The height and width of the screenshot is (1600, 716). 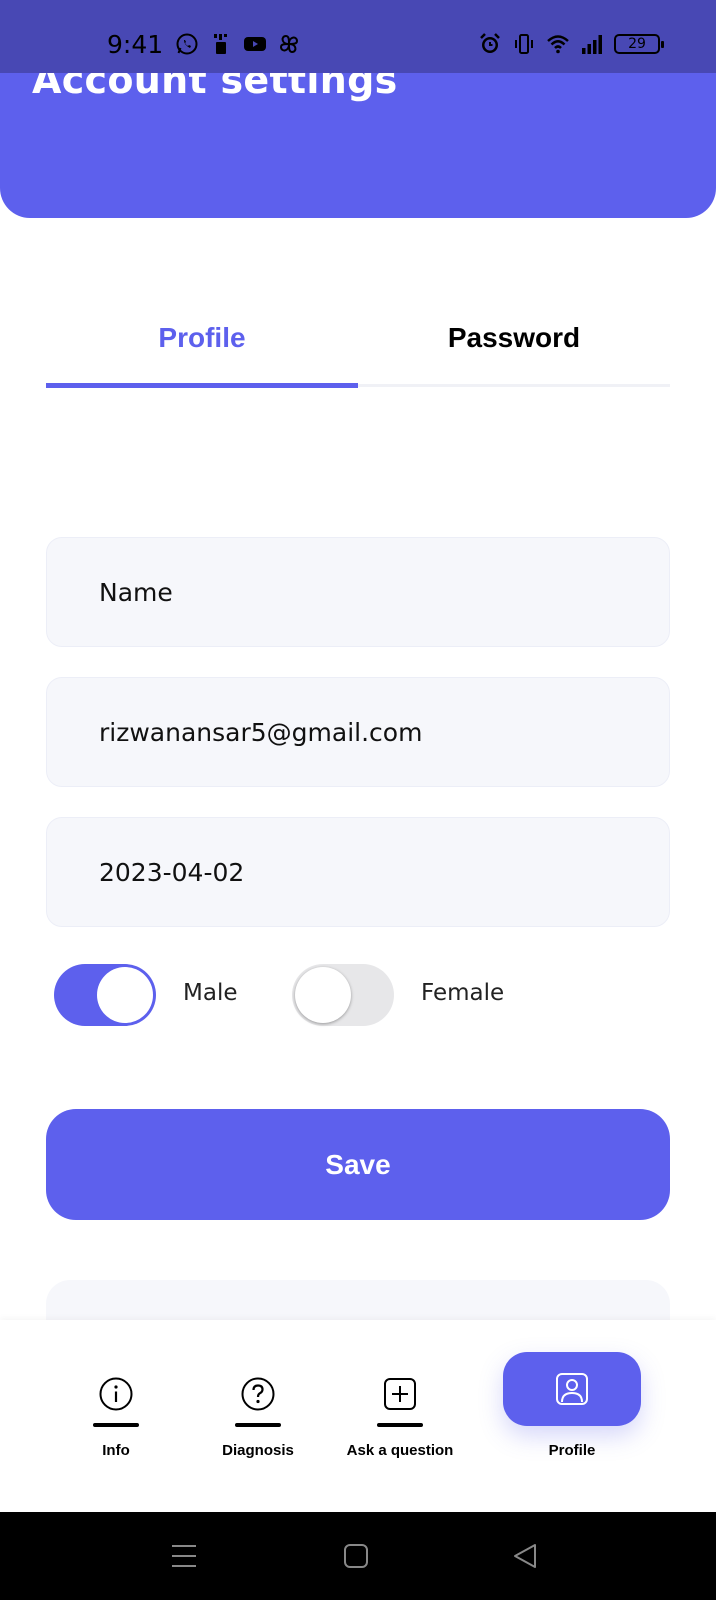 I want to click on info-icon, so click(x=116, y=1394).